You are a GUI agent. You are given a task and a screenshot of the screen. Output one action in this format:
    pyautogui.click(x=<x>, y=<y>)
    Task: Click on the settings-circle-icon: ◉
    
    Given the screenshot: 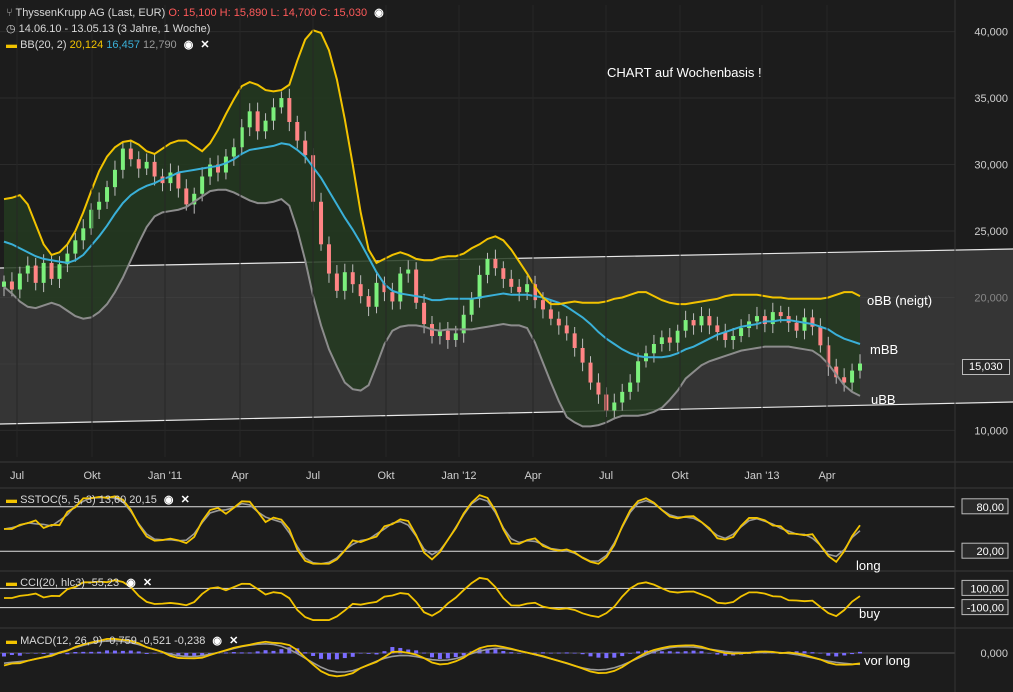 What is the action you would take?
    pyautogui.click(x=379, y=12)
    